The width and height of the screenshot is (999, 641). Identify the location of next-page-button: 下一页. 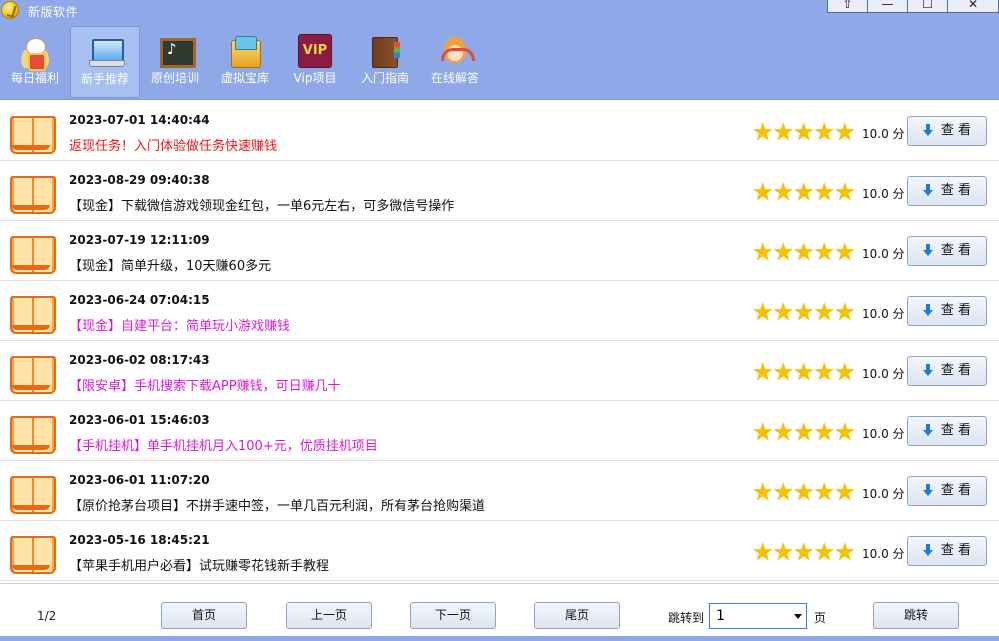
(453, 615).